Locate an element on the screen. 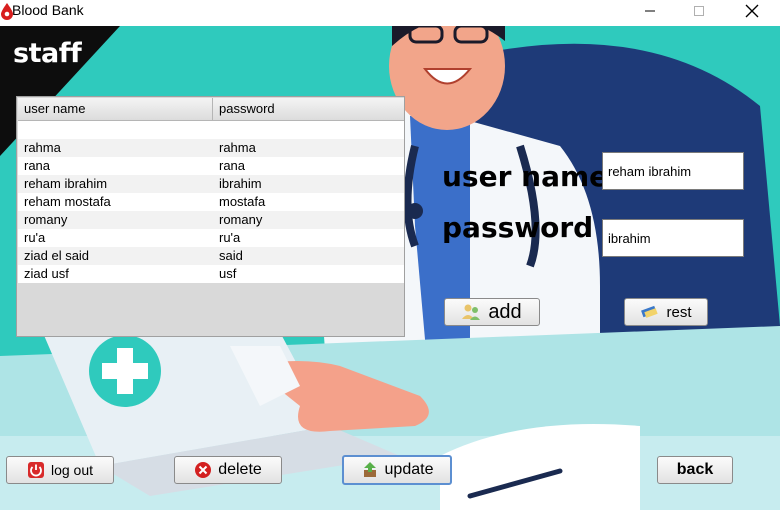 The image size is (780, 510). cell-password: mostafa is located at coordinates (242, 201).